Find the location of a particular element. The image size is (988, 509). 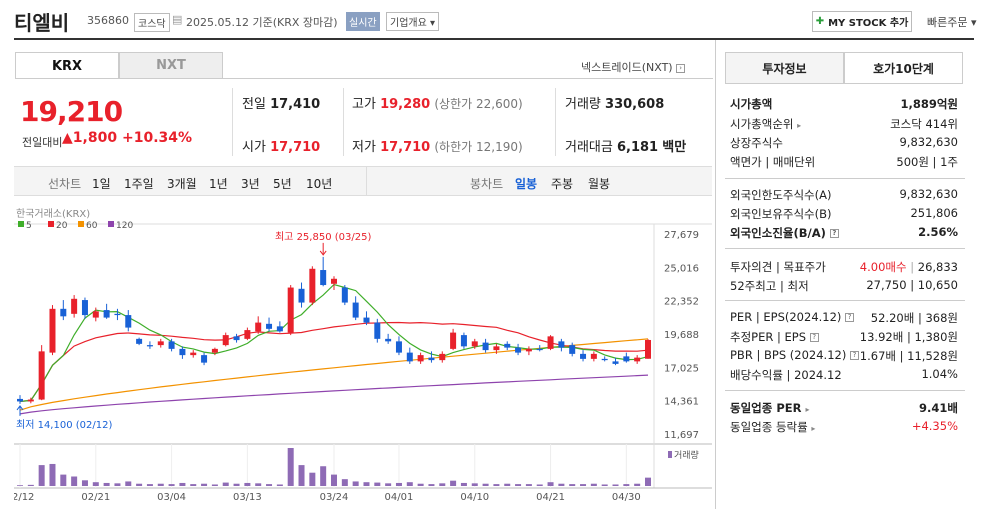

y-tick-label: 11,697 is located at coordinates (681, 435).